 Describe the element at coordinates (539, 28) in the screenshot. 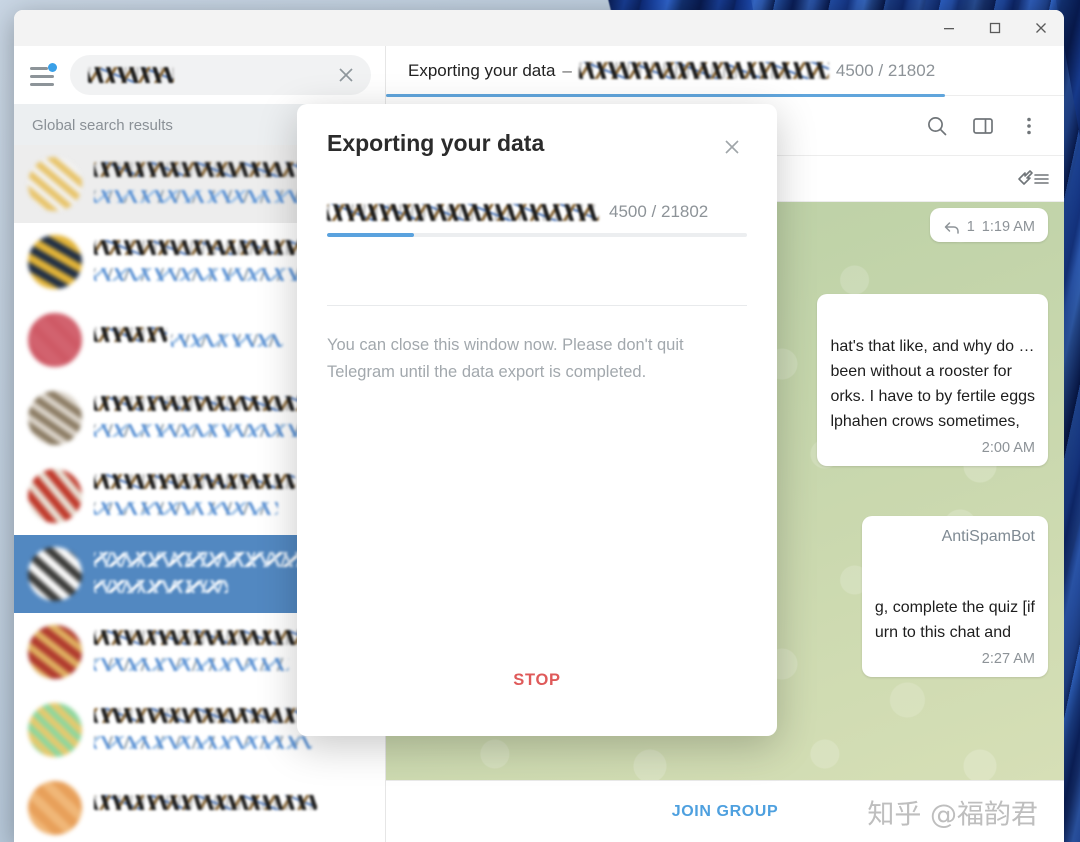

I see `window-titlebar` at that location.